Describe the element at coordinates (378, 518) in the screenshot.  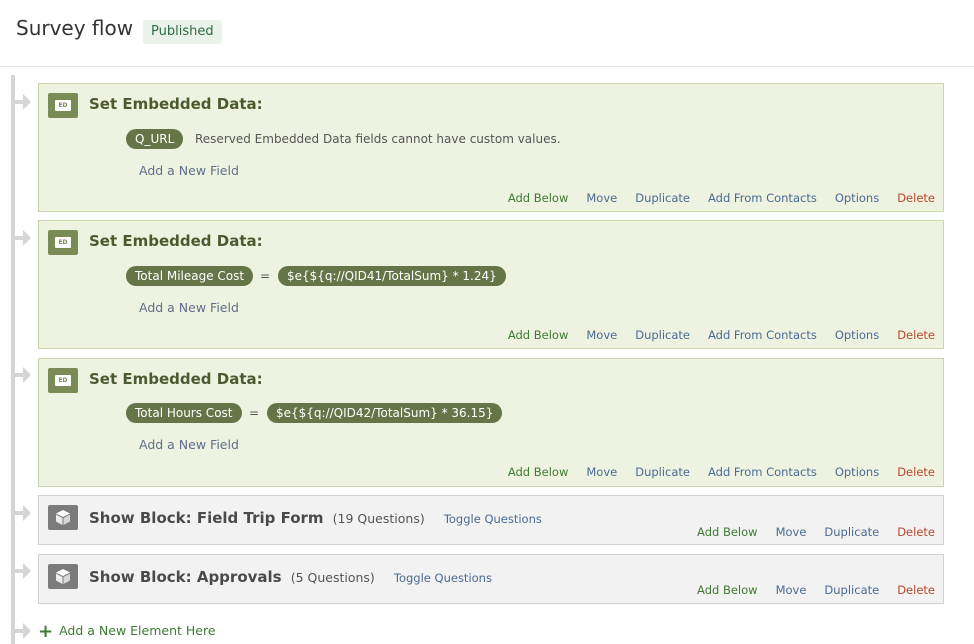
I see `question-count: (19 Questions)` at that location.